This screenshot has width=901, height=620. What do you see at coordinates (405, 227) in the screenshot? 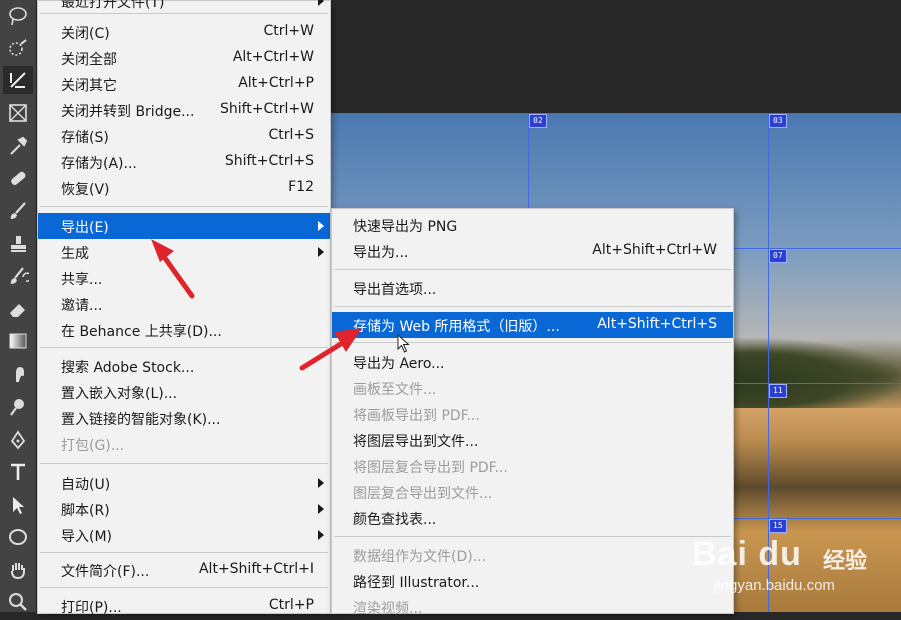
I see `menu-item-label: 快速导出为 PNG` at bounding box center [405, 227].